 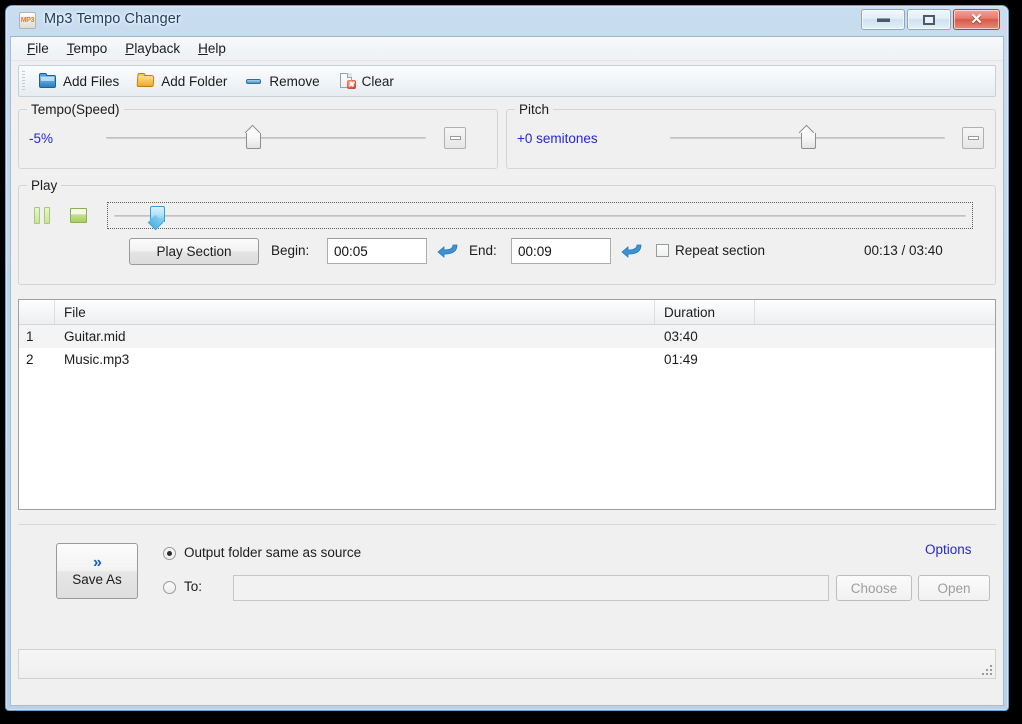 I want to click on clear-label: Clear, so click(x=377, y=81).